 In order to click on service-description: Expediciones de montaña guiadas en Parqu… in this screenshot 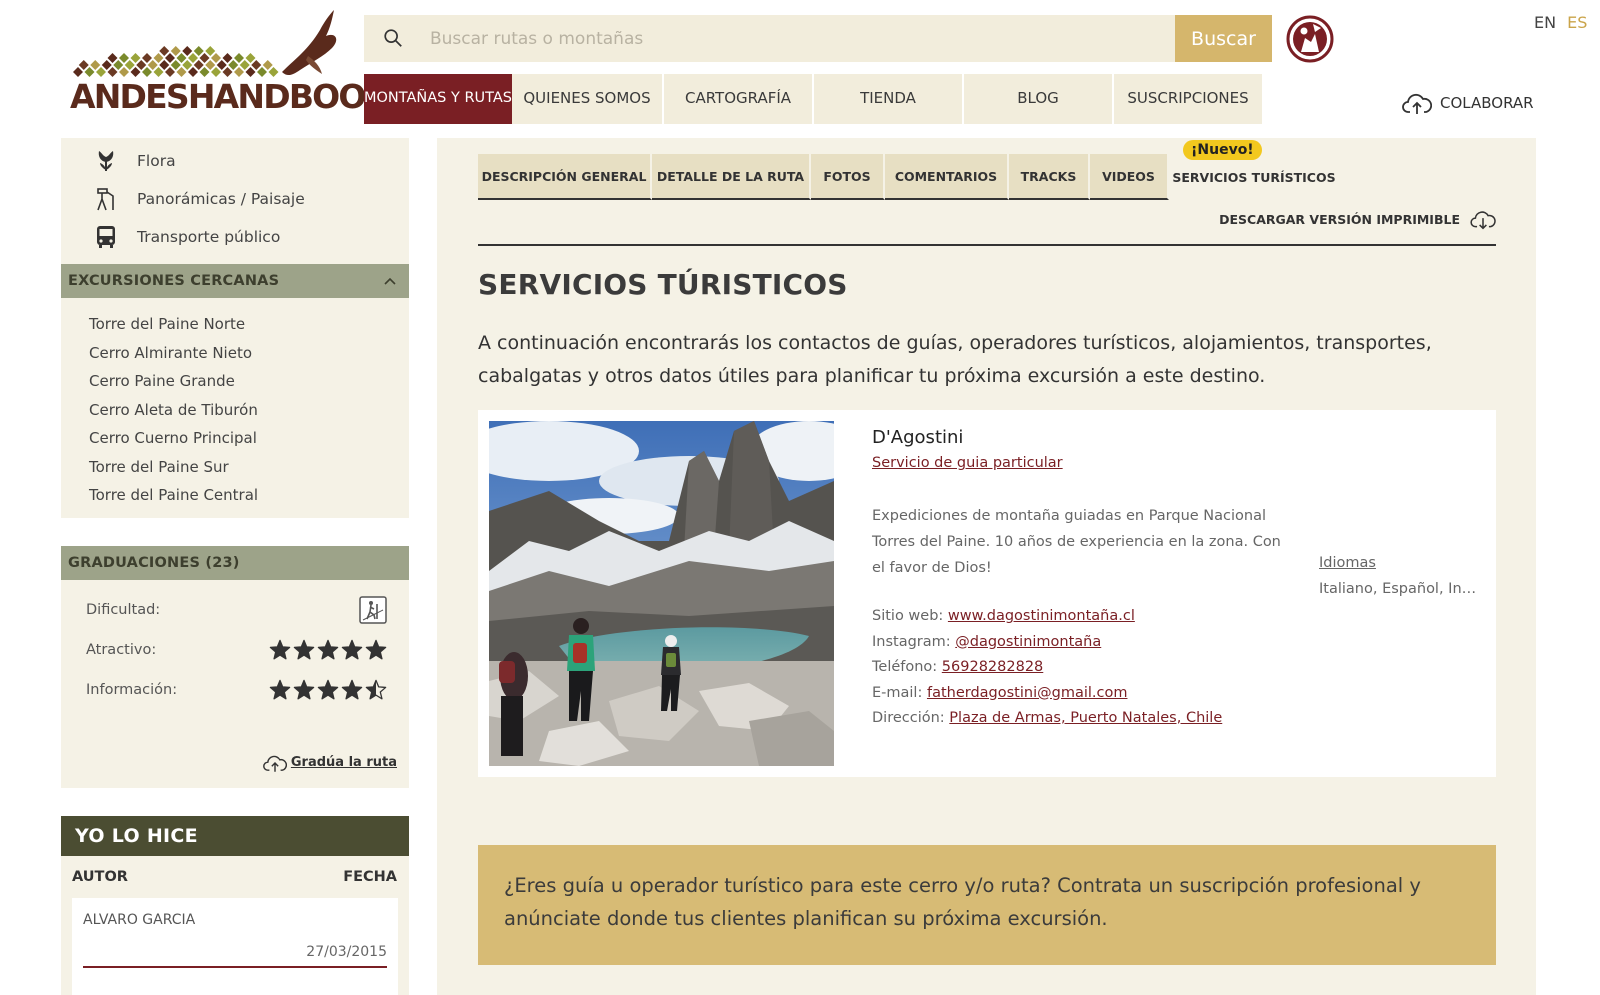, I will do `click(1076, 542)`.